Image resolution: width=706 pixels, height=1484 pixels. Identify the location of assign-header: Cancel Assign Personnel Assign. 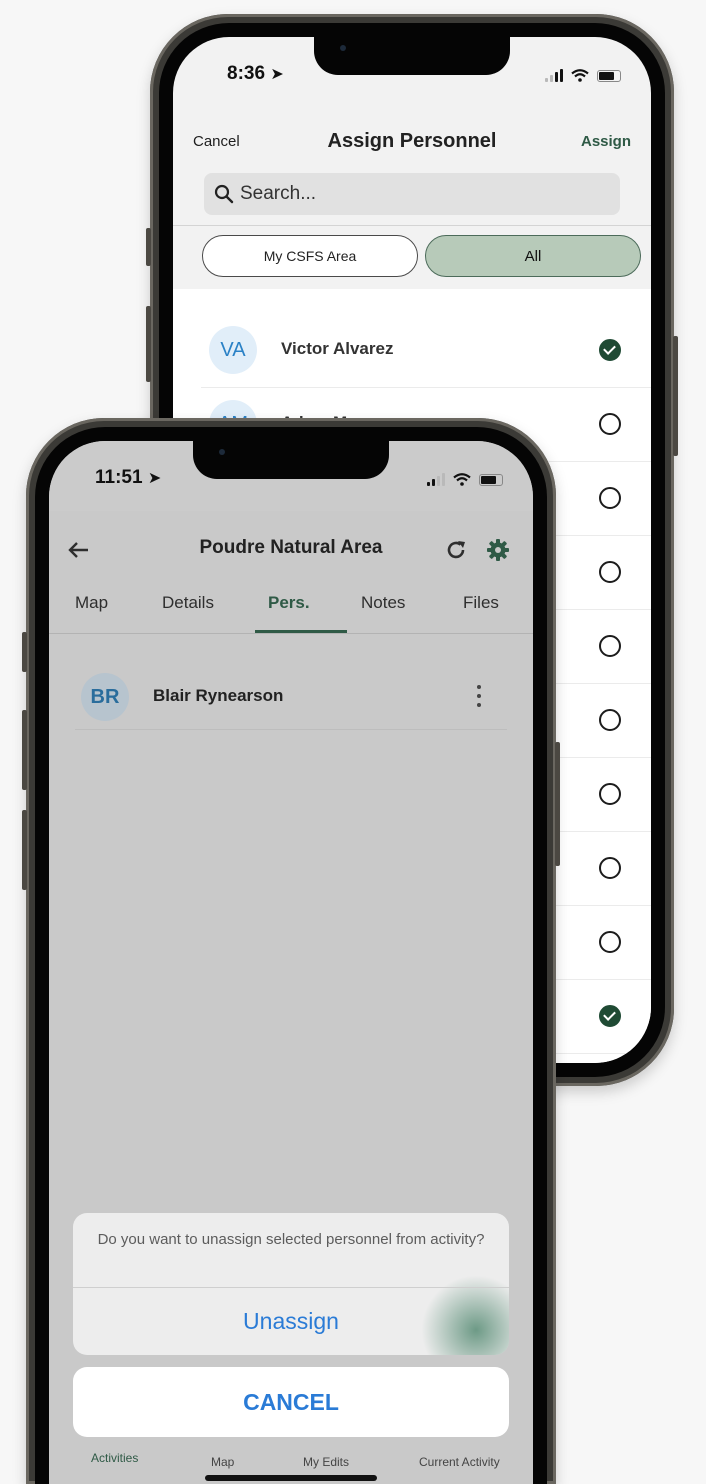
(412, 151).